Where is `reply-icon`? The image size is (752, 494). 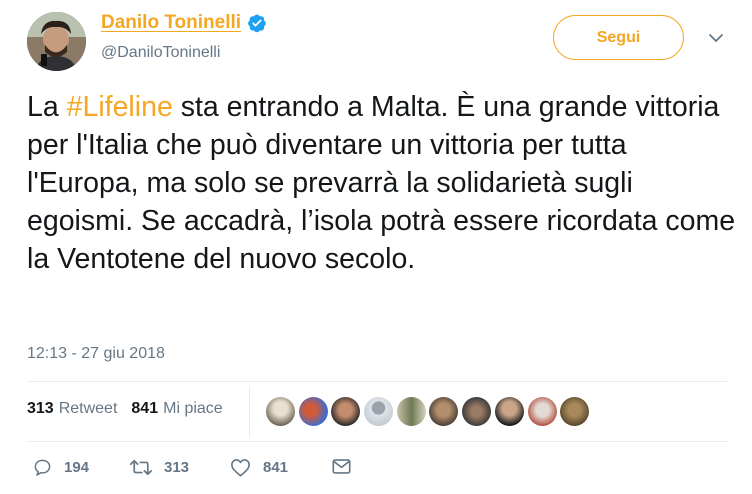
reply-icon is located at coordinates (42, 467).